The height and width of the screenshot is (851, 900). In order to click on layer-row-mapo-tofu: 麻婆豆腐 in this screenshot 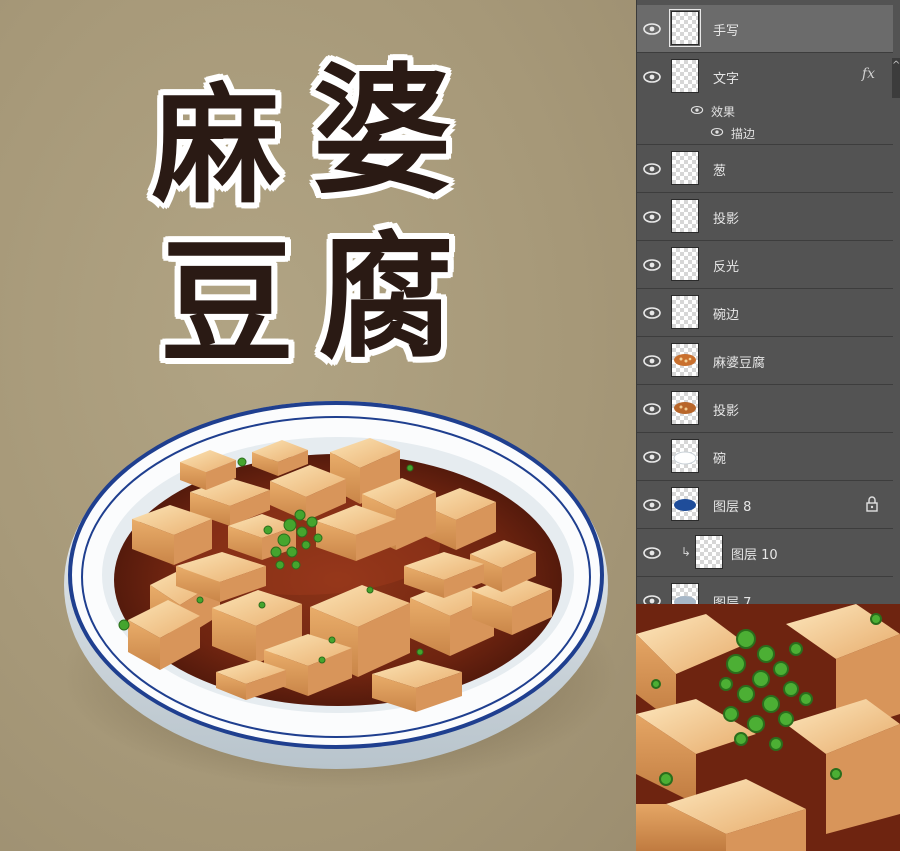, I will do `click(765, 361)`.